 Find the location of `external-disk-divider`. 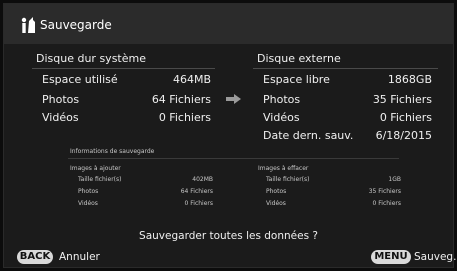

external-disk-divider is located at coordinates (345, 68).